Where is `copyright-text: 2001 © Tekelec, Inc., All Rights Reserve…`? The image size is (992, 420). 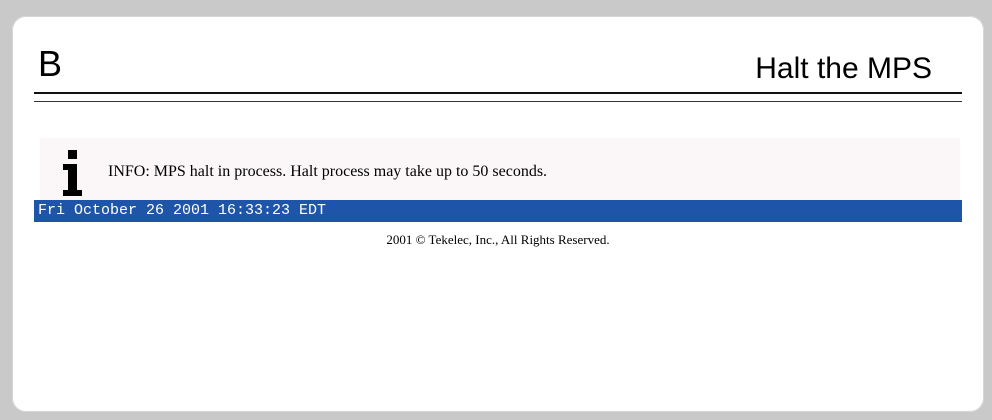
copyright-text: 2001 © Tekelec, Inc., All Rights Reserve… is located at coordinates (498, 239).